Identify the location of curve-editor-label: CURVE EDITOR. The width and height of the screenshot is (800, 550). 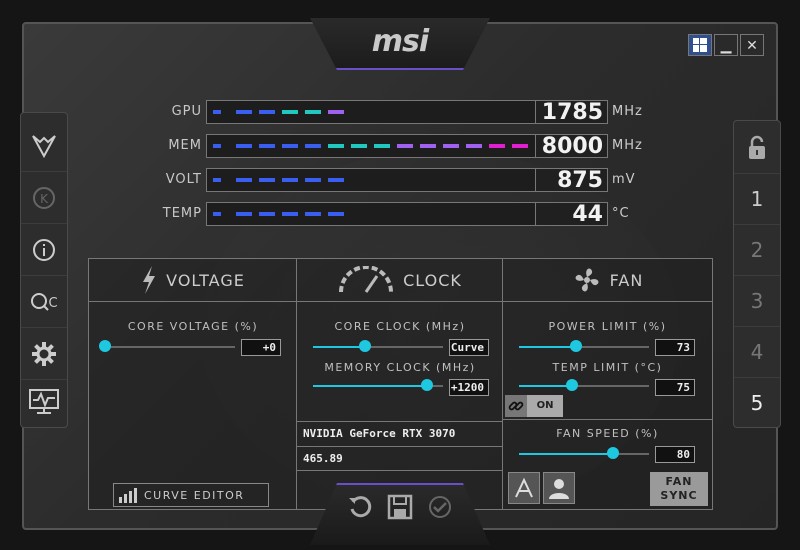
(194, 495).